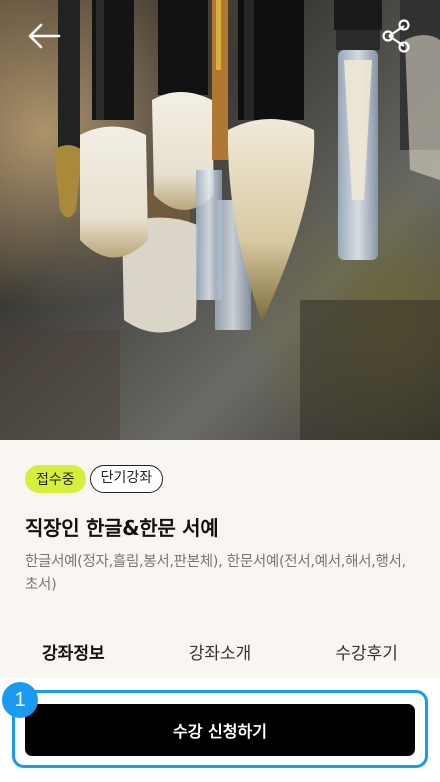 This screenshot has height=782, width=440. I want to click on share-button, so click(396, 36).